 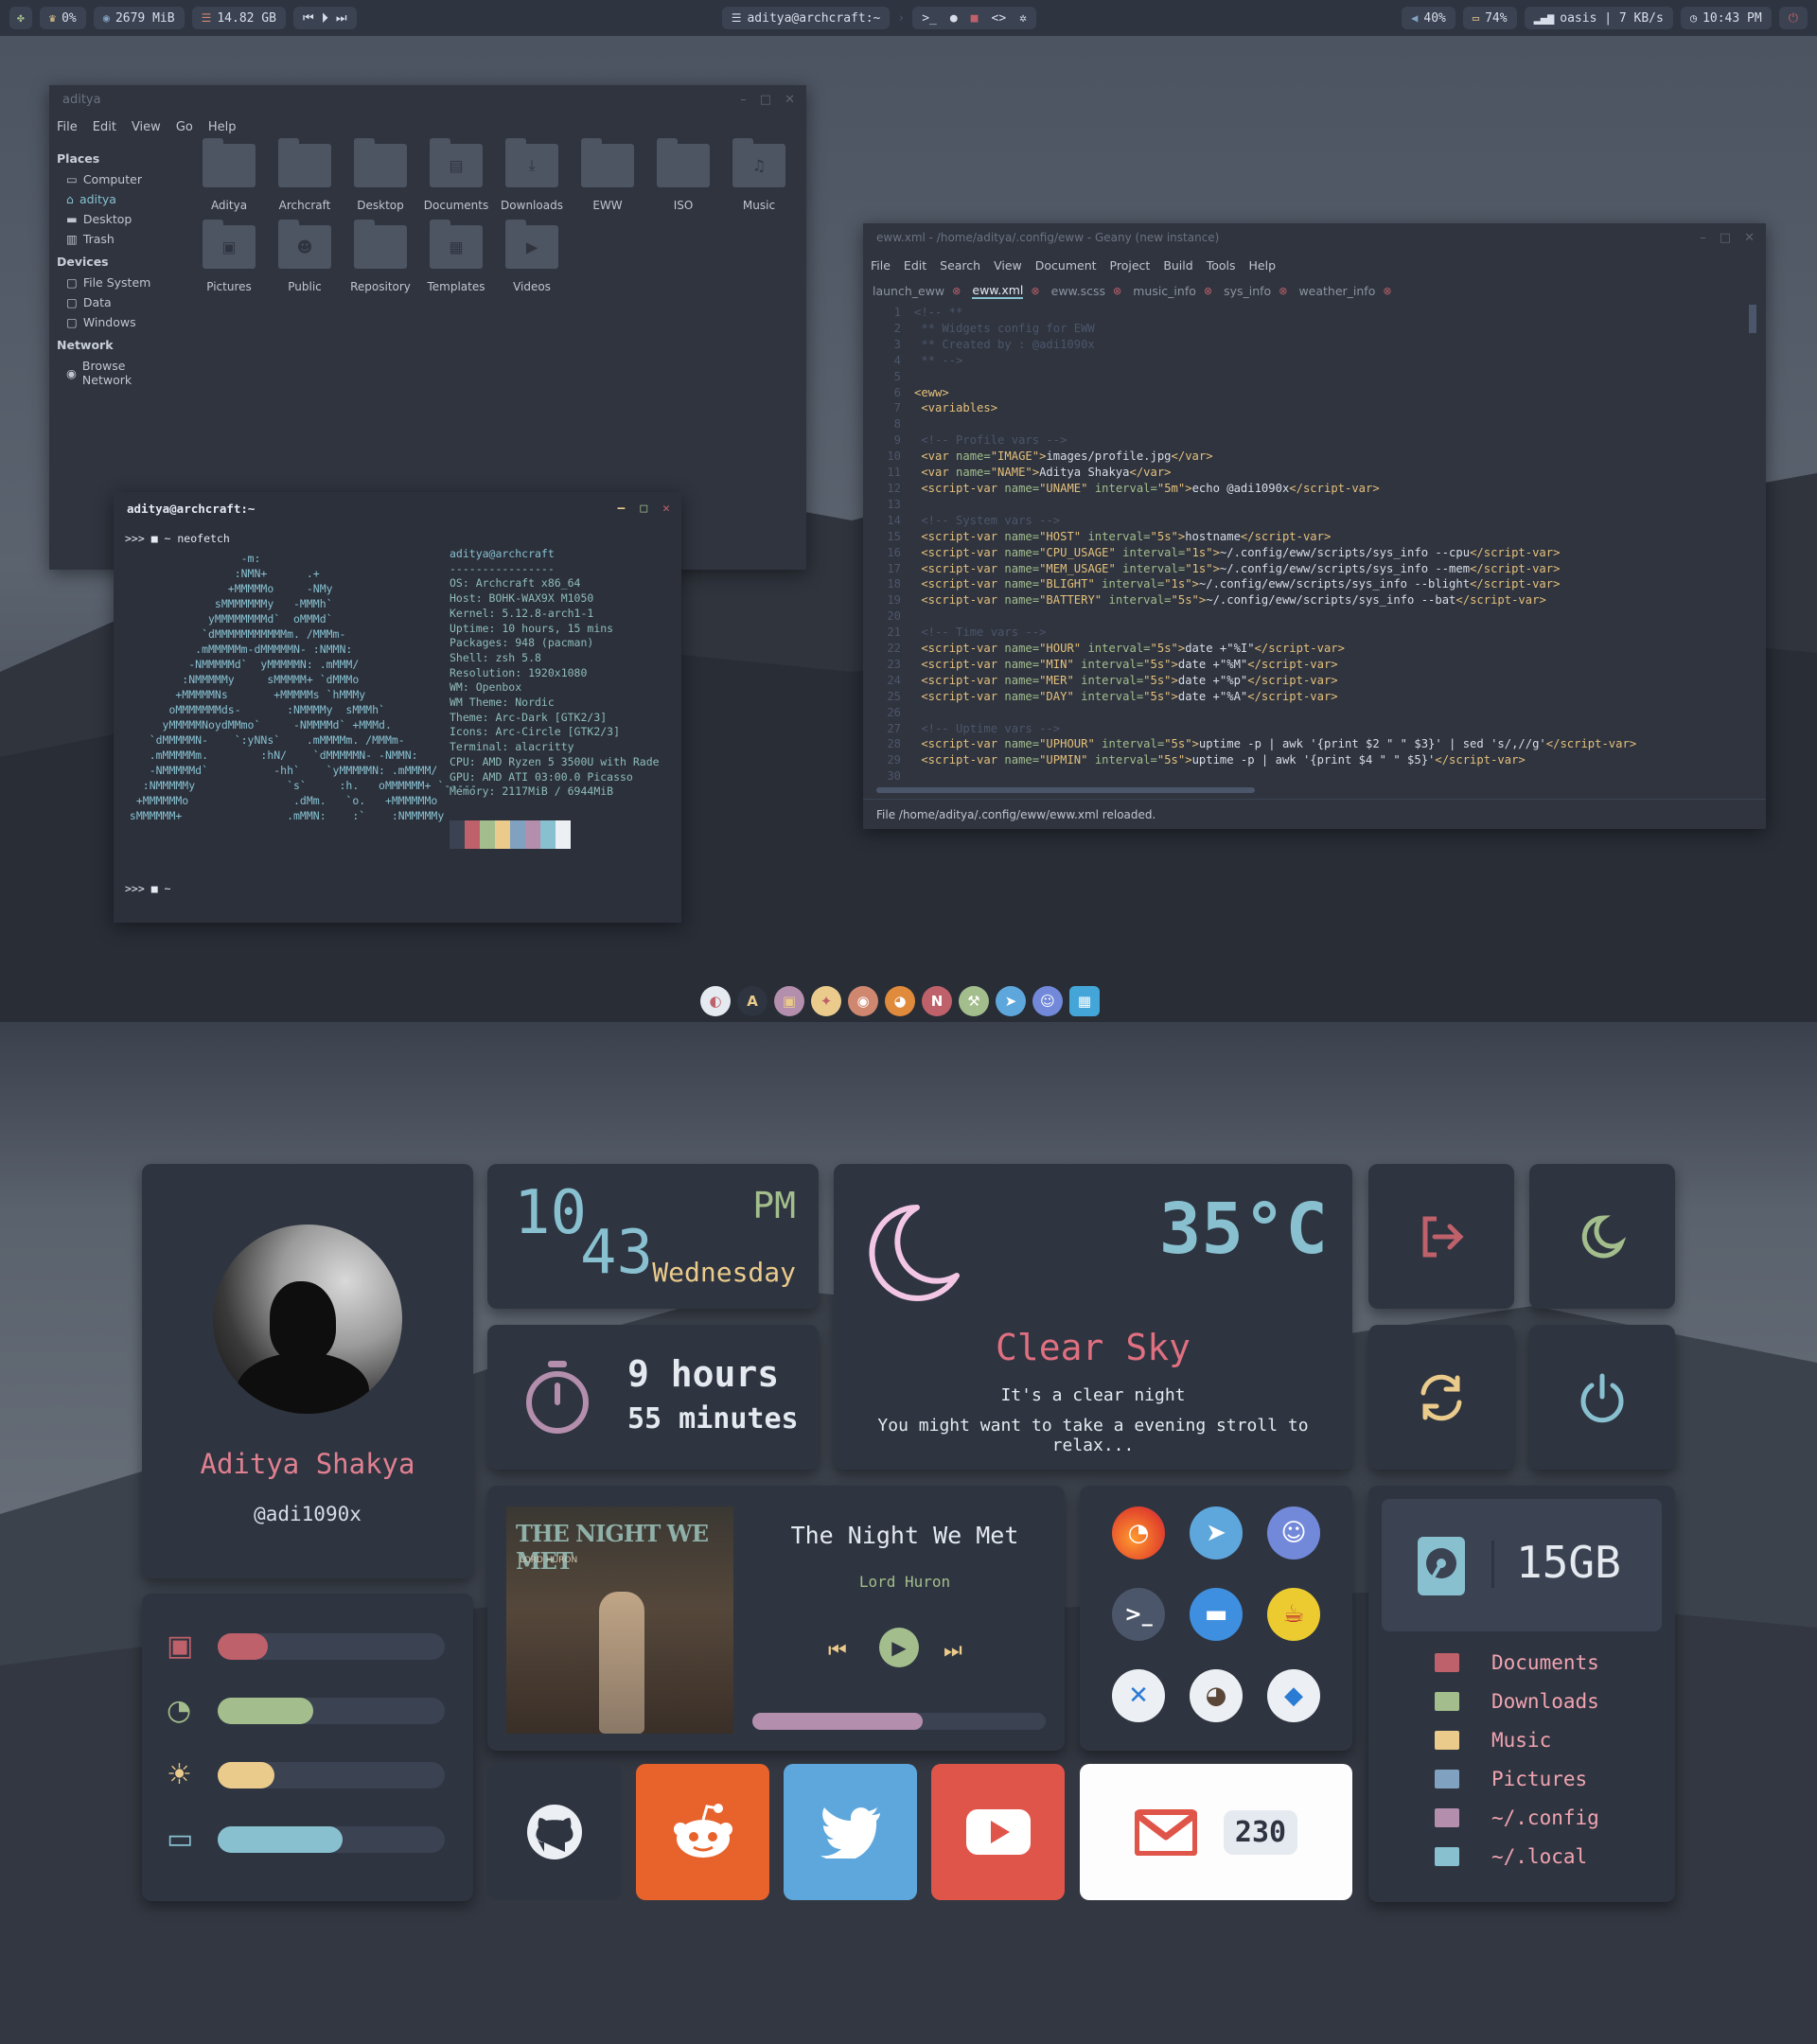 I want to click on menu-tools: Tools, so click(x=1221, y=265).